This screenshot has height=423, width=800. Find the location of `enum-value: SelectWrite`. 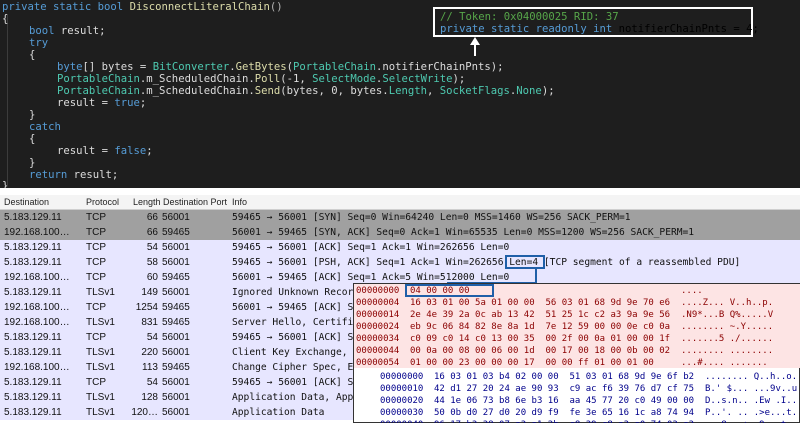

enum-value: SelectWrite is located at coordinates (417, 79).